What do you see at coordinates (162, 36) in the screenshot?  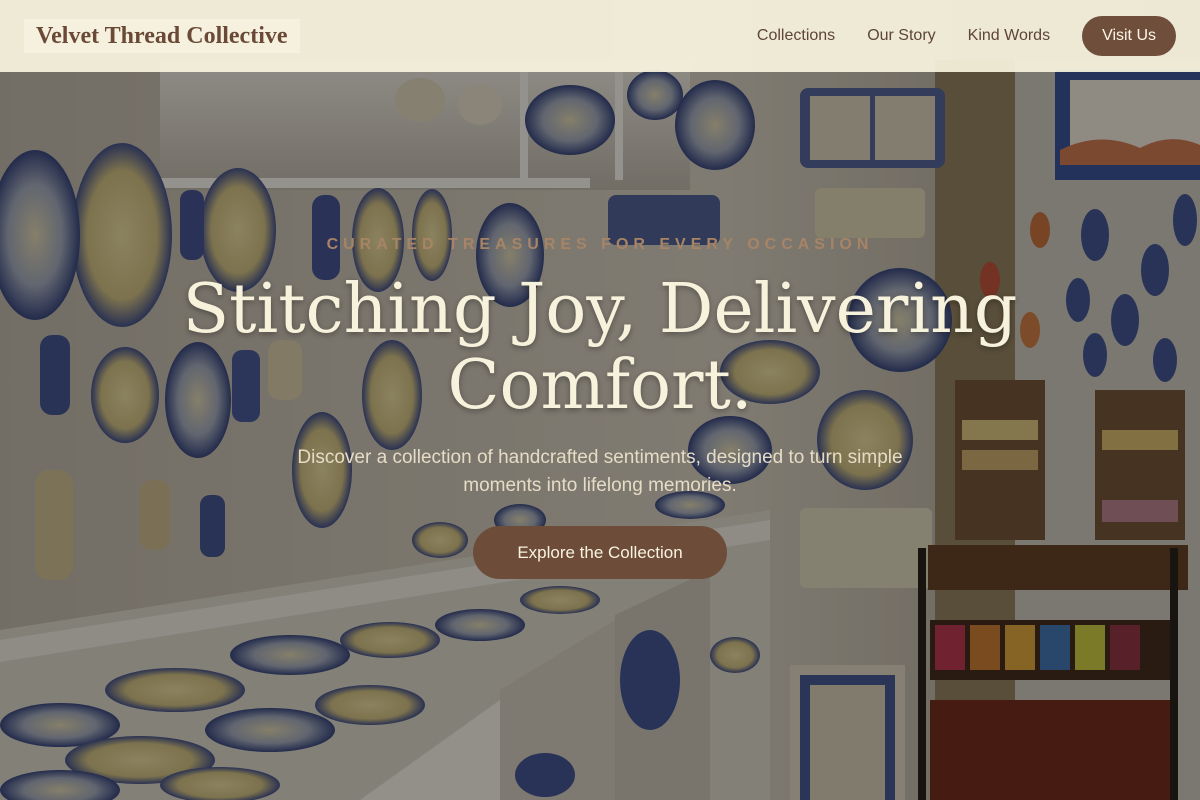 I see `brand-logo: Velvet Thread Collective` at bounding box center [162, 36].